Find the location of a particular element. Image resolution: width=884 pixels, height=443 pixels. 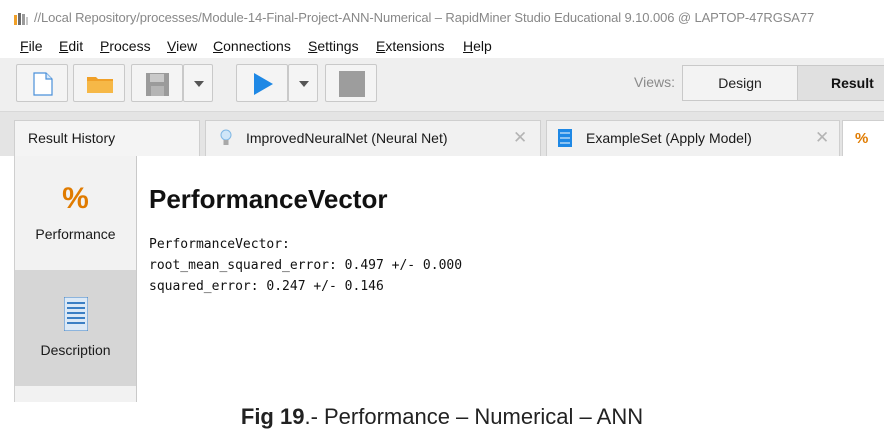

folder-icon is located at coordinates (100, 85).